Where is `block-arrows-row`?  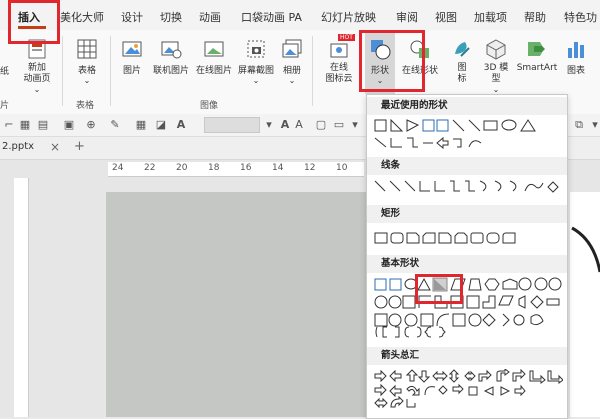 block-arrows-row is located at coordinates (468, 388).